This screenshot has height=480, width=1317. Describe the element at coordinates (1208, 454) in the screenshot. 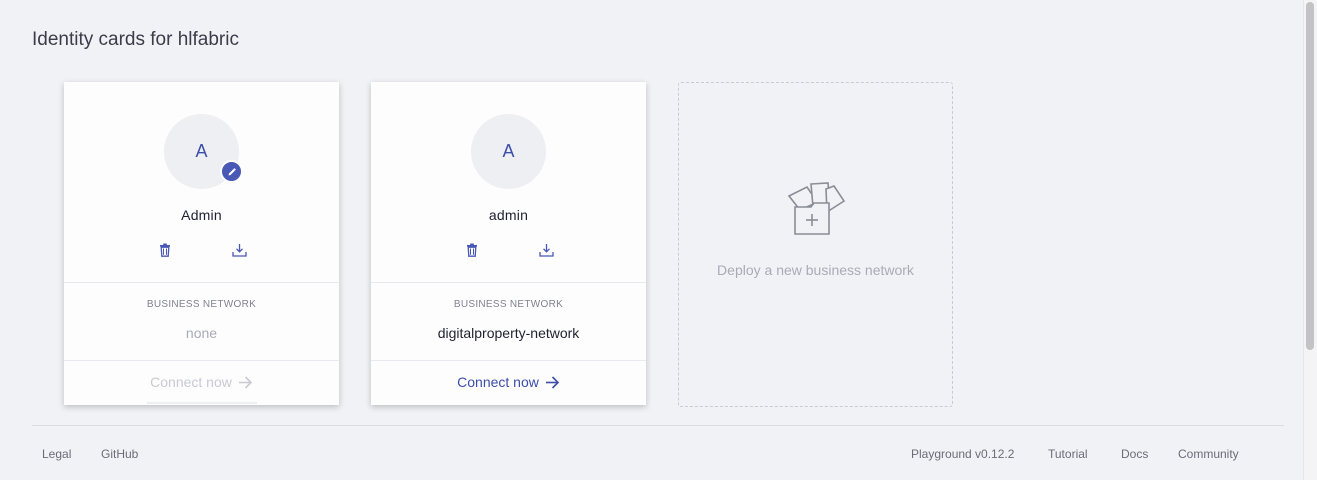

I see `footer-link-community: Community` at that location.